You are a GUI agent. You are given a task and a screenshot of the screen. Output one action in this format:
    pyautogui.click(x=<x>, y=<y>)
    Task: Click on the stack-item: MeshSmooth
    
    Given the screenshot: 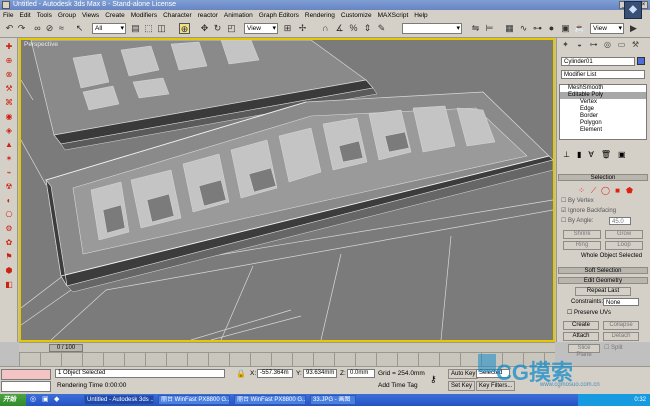 What is the action you would take?
    pyautogui.click(x=603, y=88)
    